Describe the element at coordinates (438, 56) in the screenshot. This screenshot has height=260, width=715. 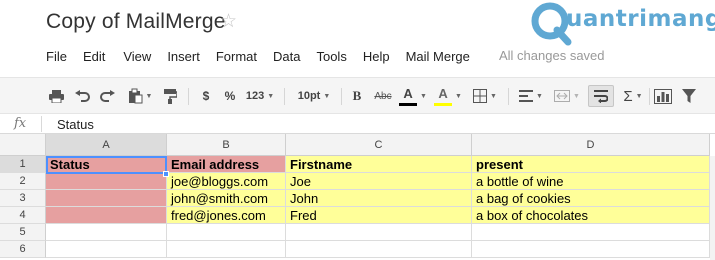
I see `menu-mail-merge: Mail Merge` at that location.